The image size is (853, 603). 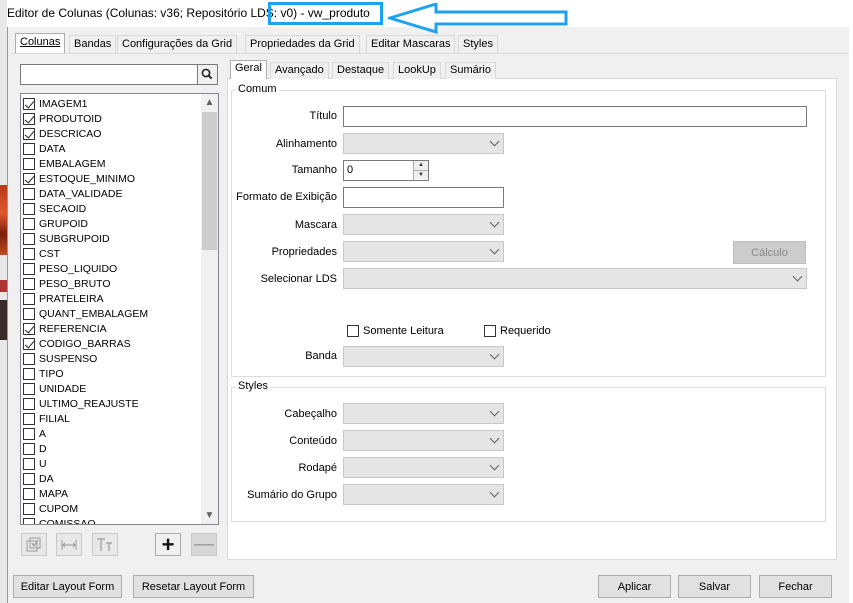 I want to click on column-list-item: UNIDADE, so click(x=119, y=388).